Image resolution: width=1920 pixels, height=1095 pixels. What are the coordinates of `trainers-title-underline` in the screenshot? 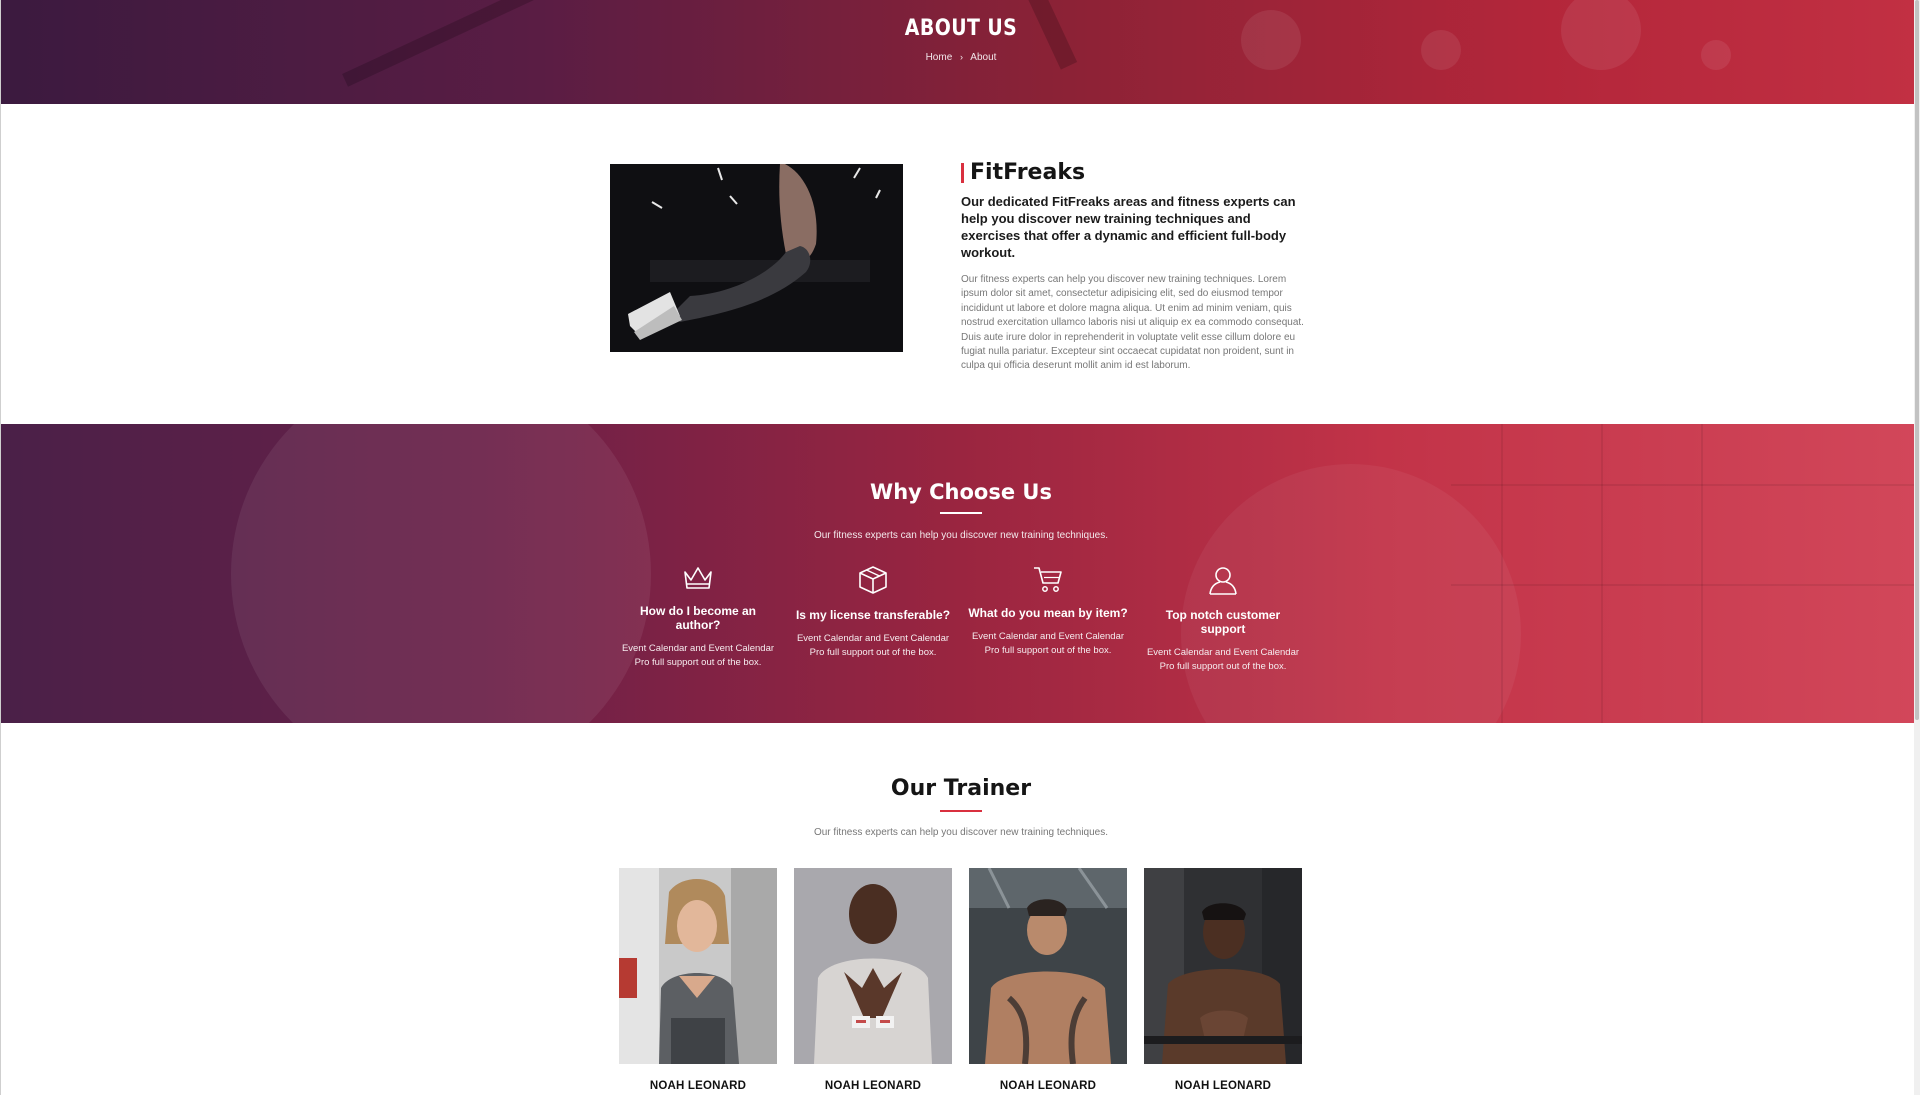 It's located at (961, 811).